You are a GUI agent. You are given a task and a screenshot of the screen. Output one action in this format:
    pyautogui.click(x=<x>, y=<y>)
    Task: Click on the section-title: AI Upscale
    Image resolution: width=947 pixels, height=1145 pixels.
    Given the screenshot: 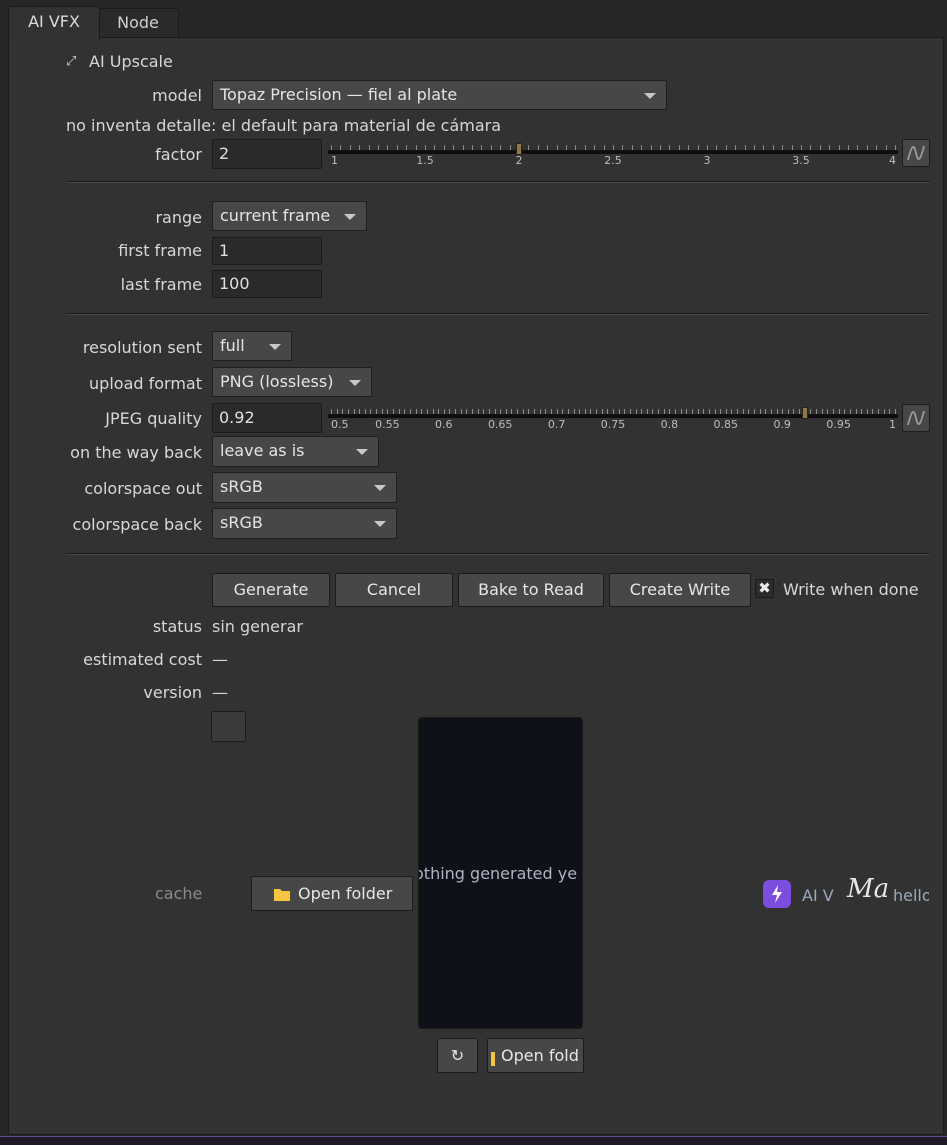 What is the action you would take?
    pyautogui.click(x=131, y=61)
    